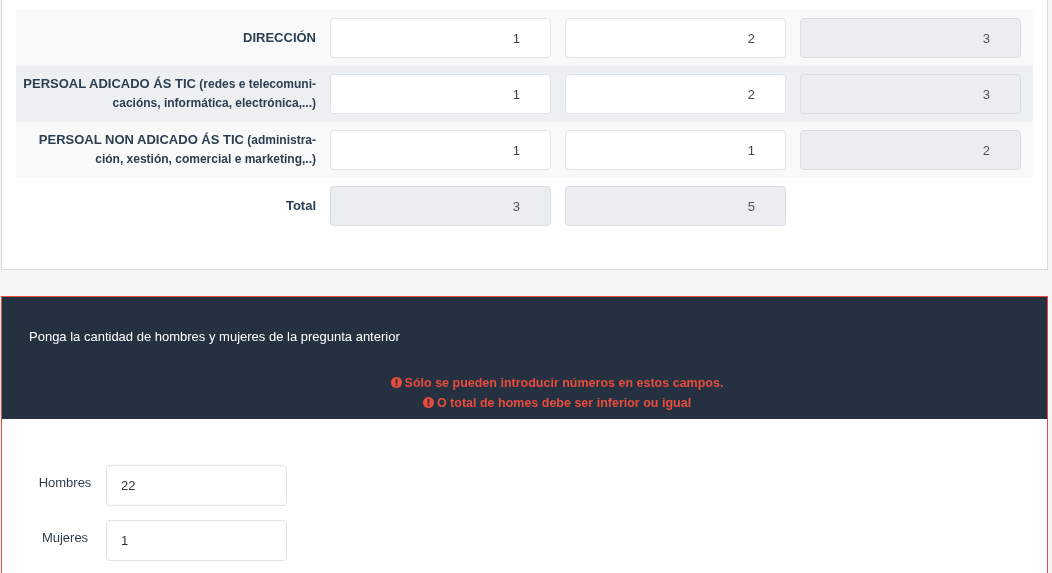 This screenshot has height=573, width=1052. I want to click on row-label: DIRECCIÓN, so click(279, 37).